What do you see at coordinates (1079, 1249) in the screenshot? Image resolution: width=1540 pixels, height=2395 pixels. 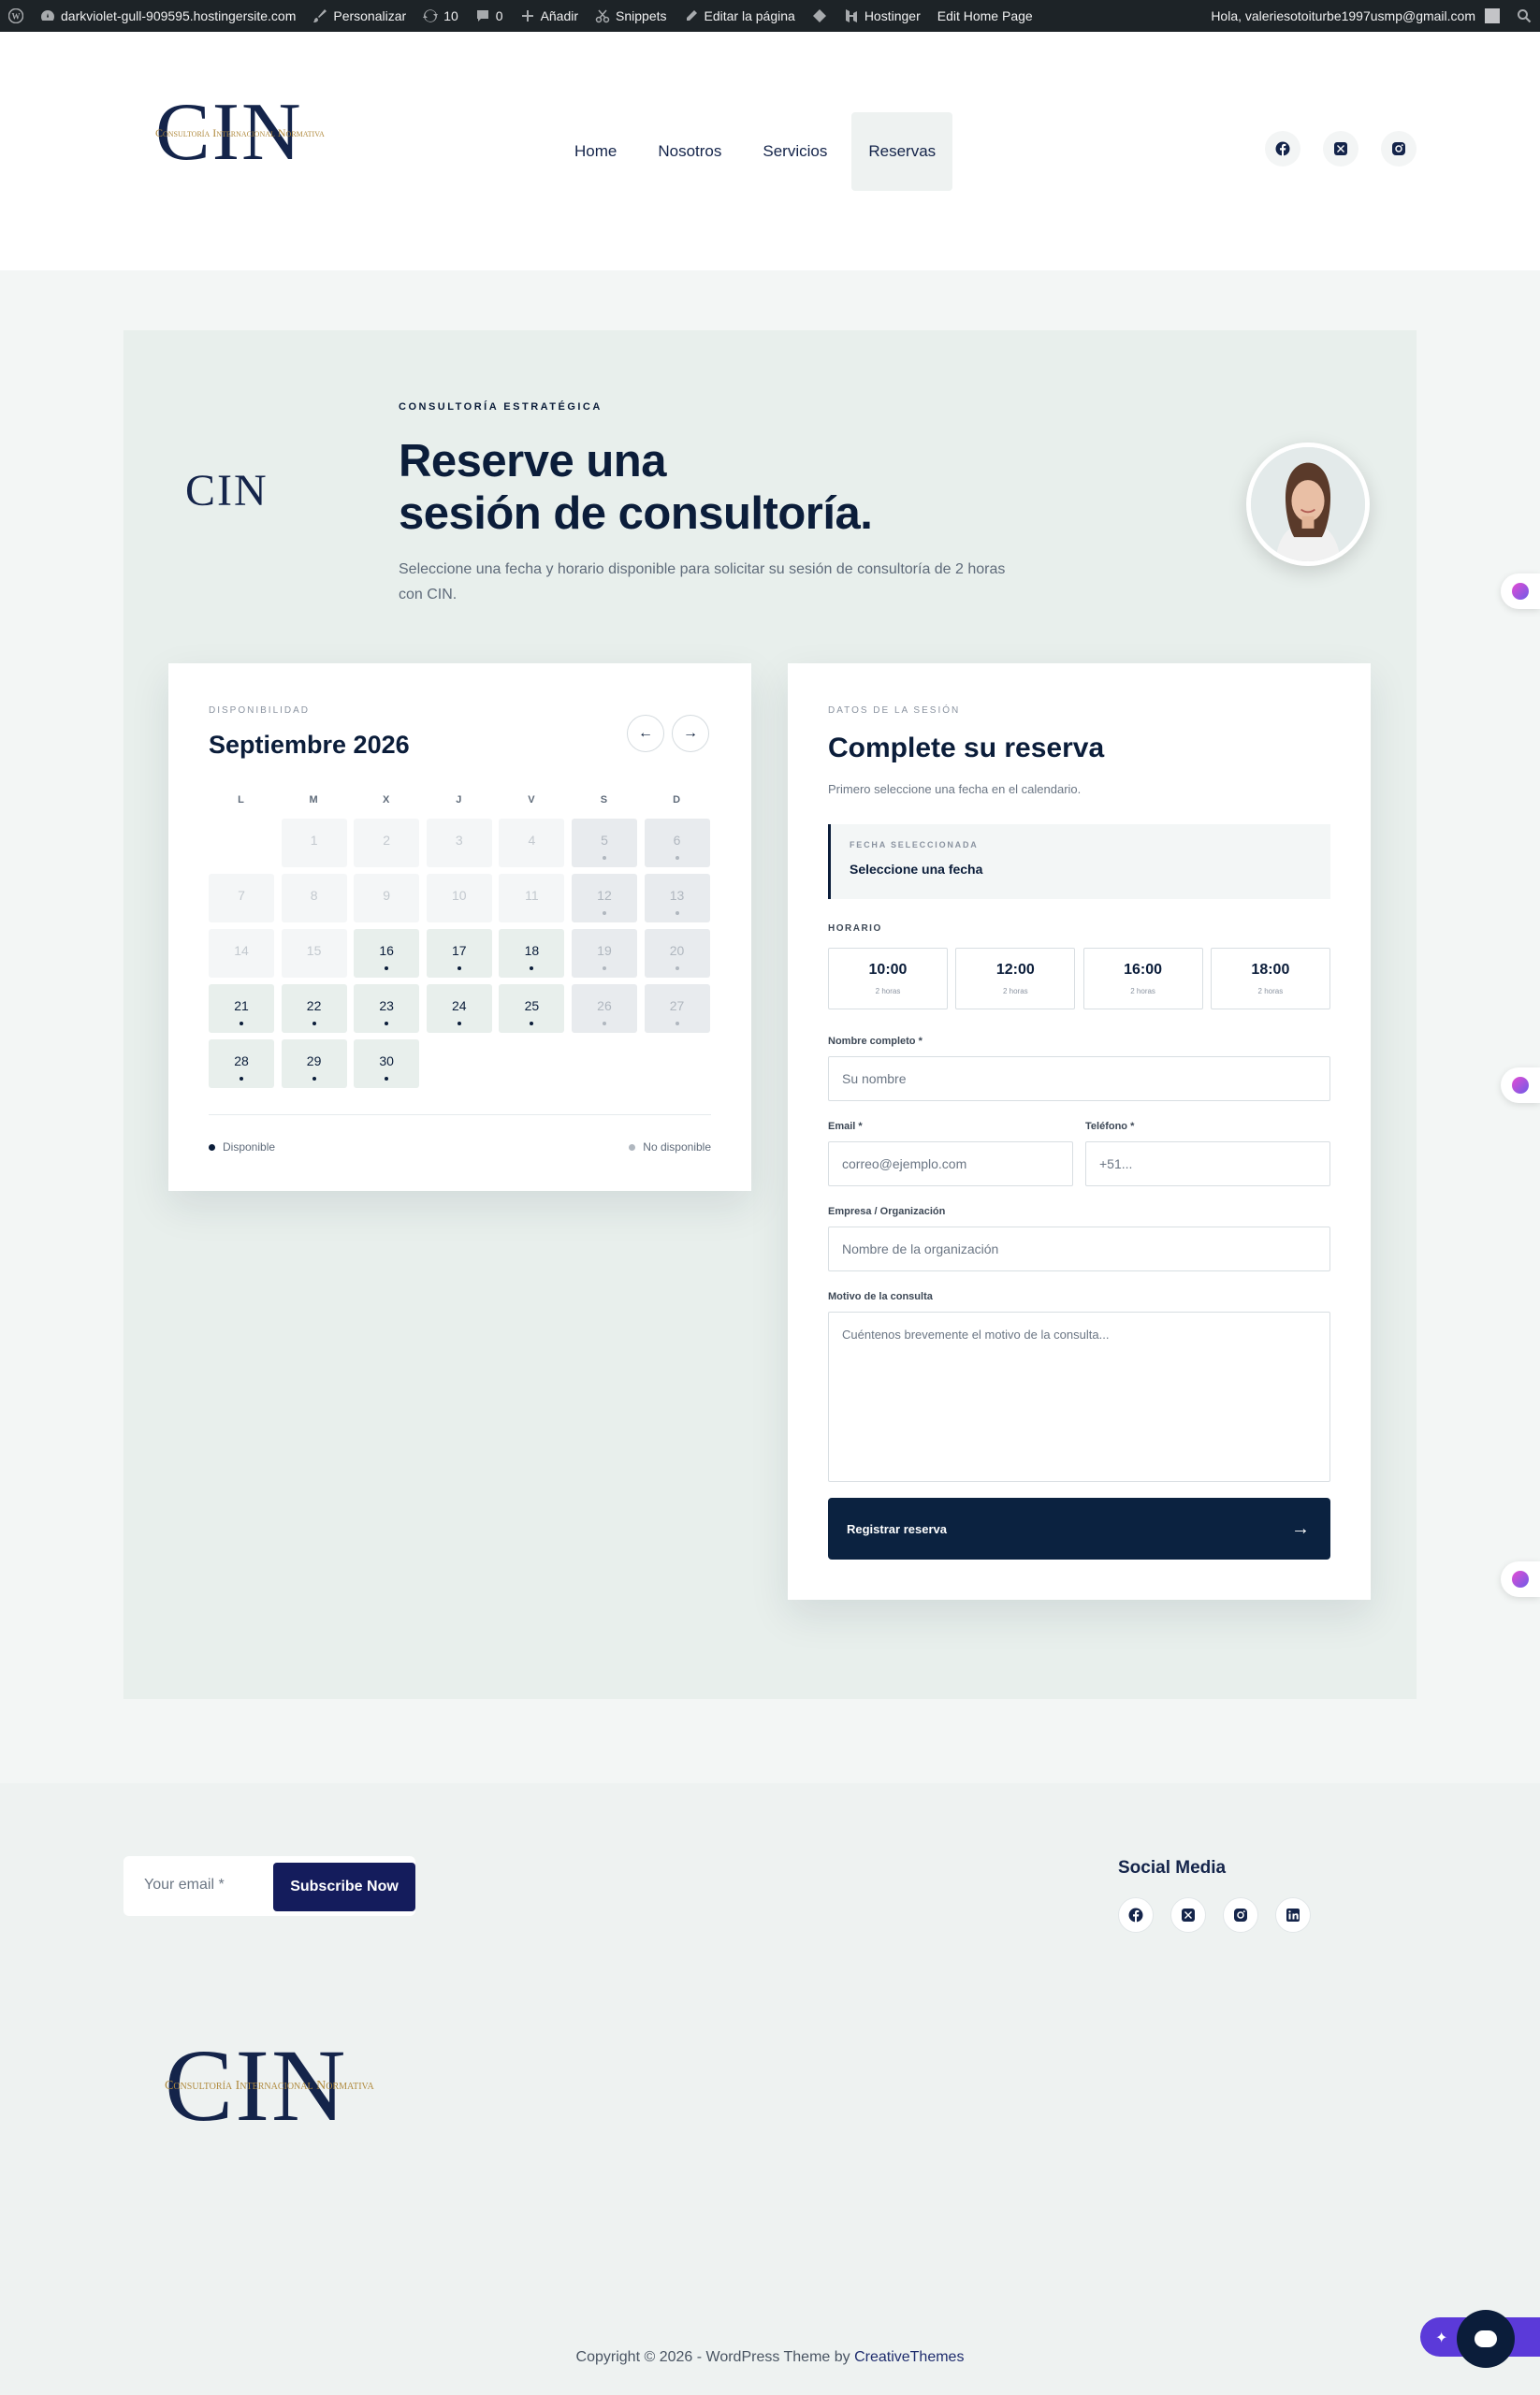 I see `organization-field: Nombre de la organización` at bounding box center [1079, 1249].